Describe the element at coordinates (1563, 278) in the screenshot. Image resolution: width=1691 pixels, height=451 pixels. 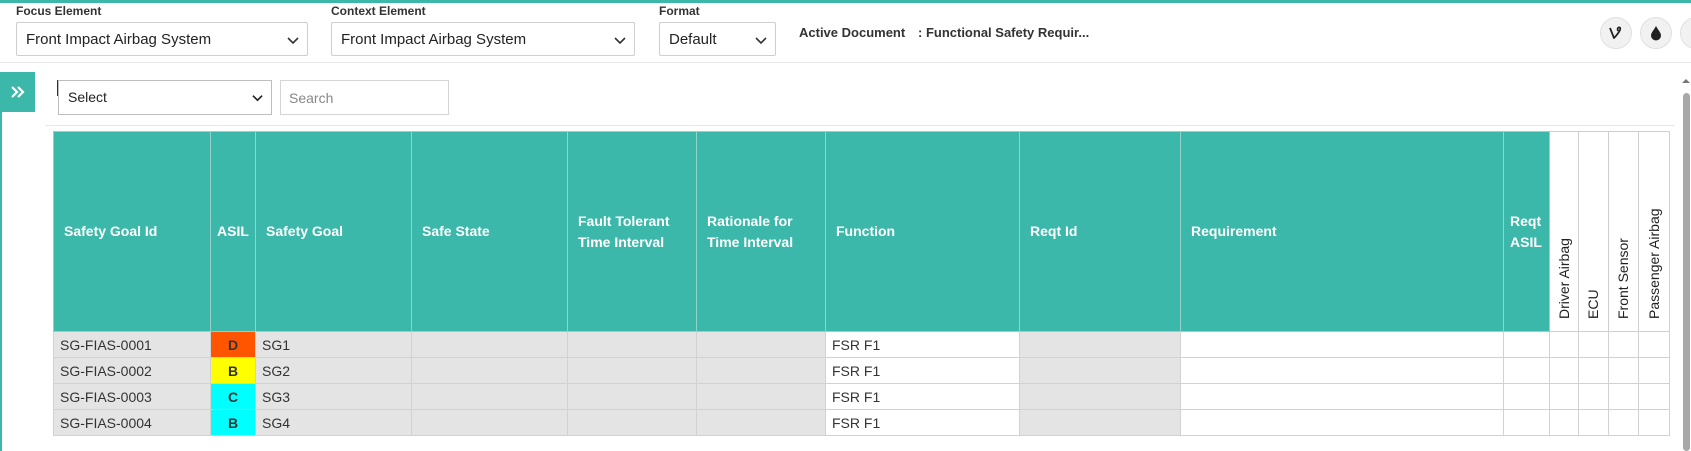
I see `header-driver-airbag-text: Driver Airbag` at that location.